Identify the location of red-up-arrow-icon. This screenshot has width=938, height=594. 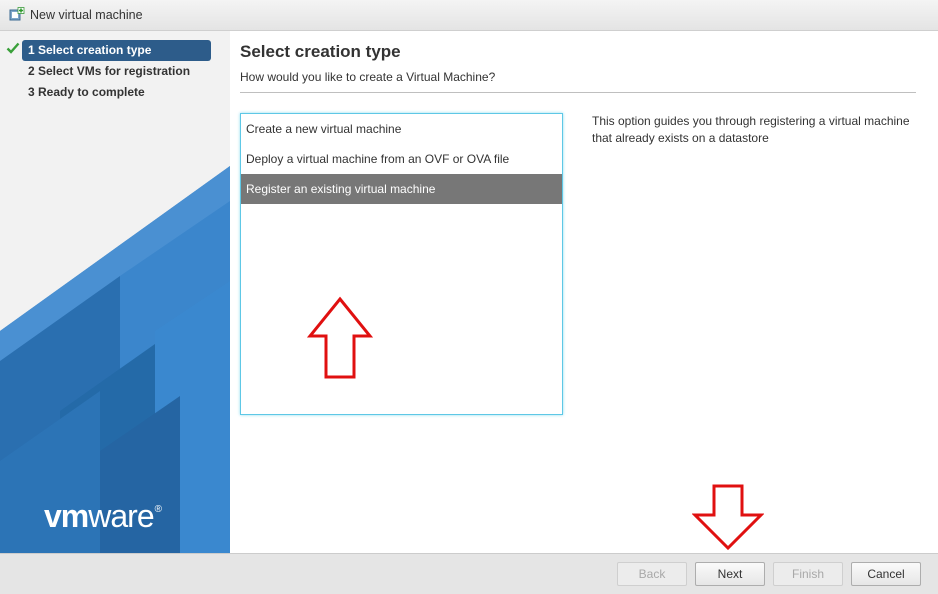
(340, 337).